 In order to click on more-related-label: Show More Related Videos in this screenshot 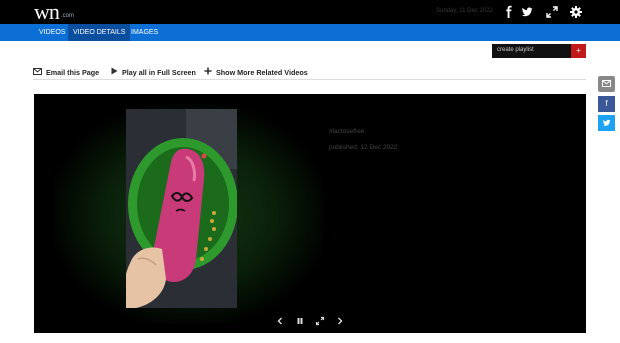, I will do `click(262, 72)`.